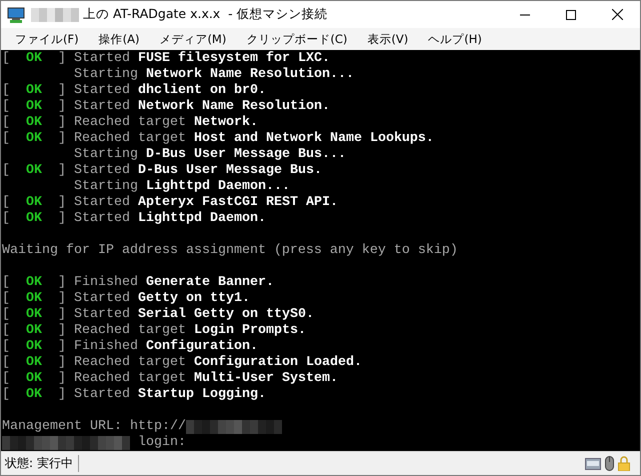 The width and height of the screenshot is (641, 476). What do you see at coordinates (130, 347) in the screenshot?
I see `console-line: [ OK ] Finished Configuration.` at bounding box center [130, 347].